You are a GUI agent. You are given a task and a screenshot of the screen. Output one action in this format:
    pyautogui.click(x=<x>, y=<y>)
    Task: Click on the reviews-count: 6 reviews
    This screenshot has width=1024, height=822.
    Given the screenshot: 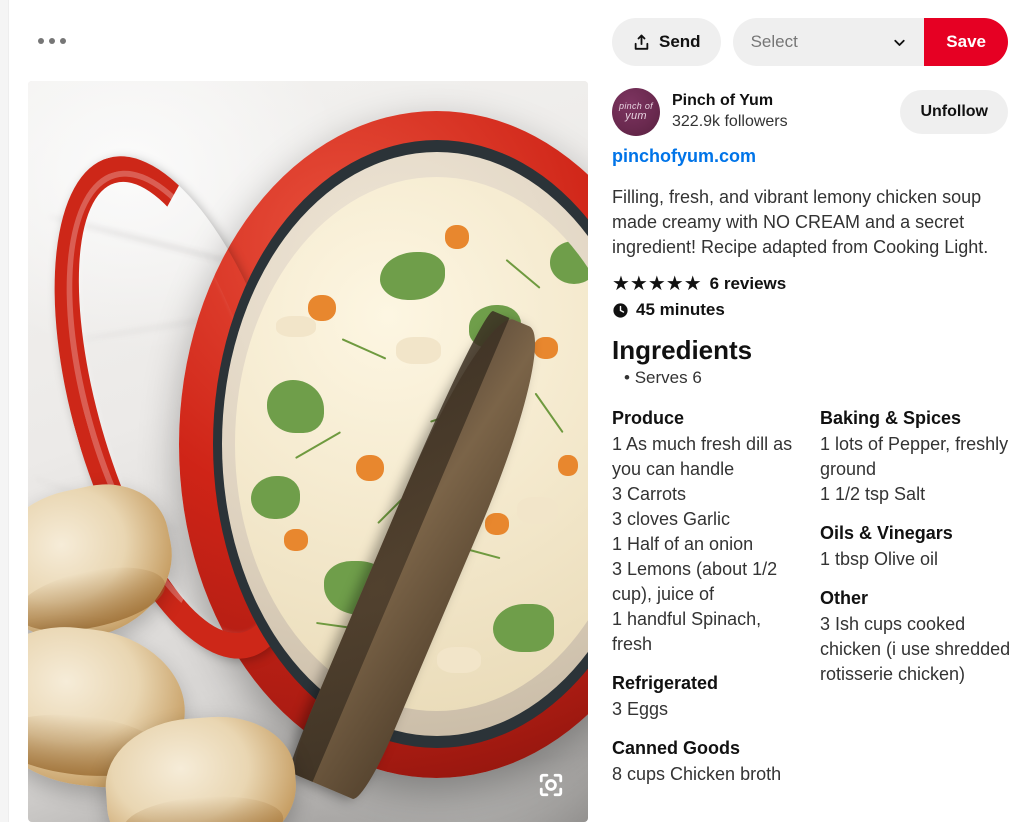 What is the action you would take?
    pyautogui.click(x=748, y=283)
    